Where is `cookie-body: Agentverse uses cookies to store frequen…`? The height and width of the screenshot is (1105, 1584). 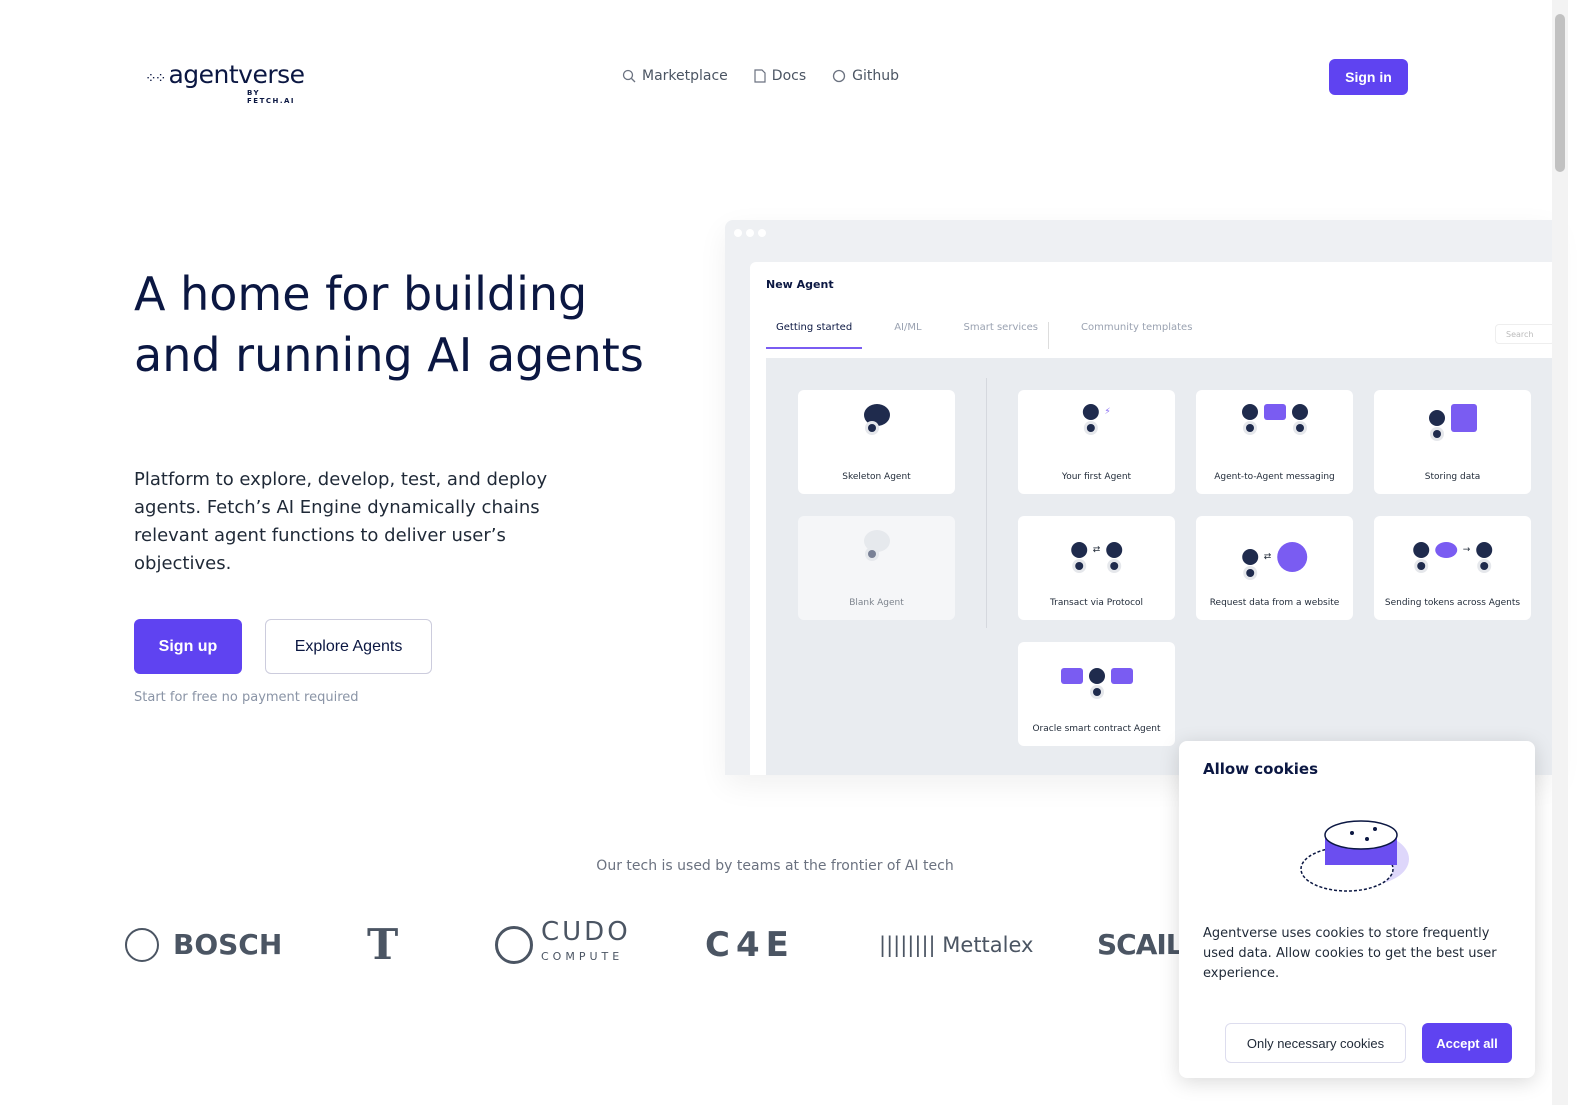 cookie-body: Agentverse uses cookies to store frequen… is located at coordinates (1350, 953).